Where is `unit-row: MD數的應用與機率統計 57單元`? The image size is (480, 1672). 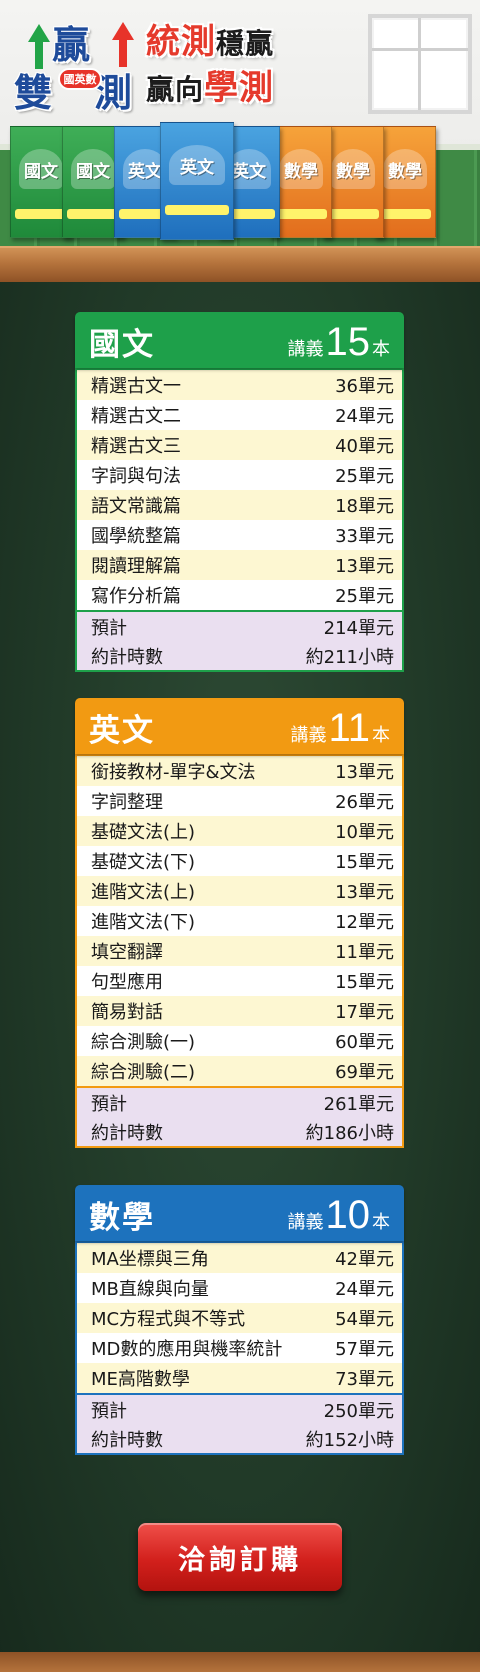 unit-row: MD數的應用與機率統計 57單元 is located at coordinates (239, 1348).